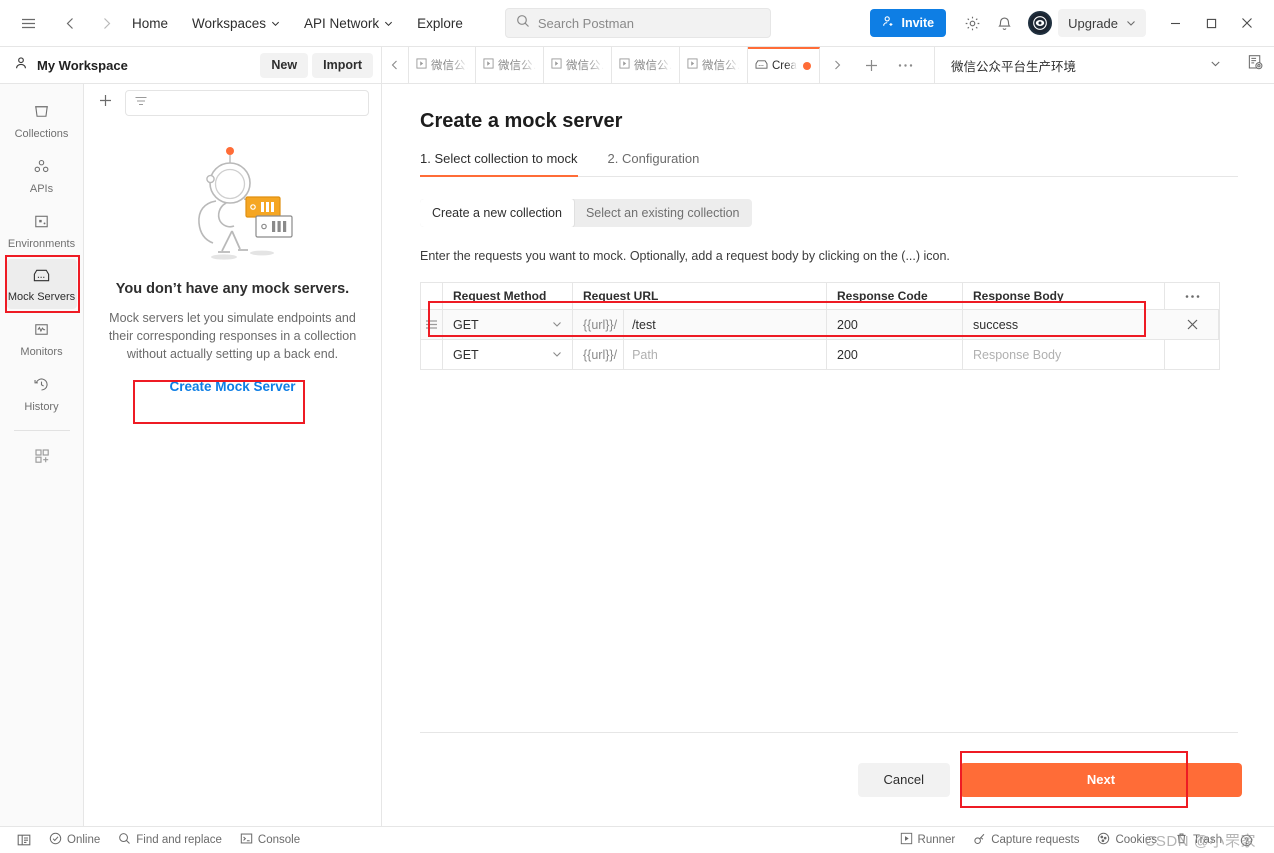 This screenshot has width=1274, height=853. Describe the element at coordinates (1192, 296) in the screenshot. I see `ellipsis-icon` at that location.